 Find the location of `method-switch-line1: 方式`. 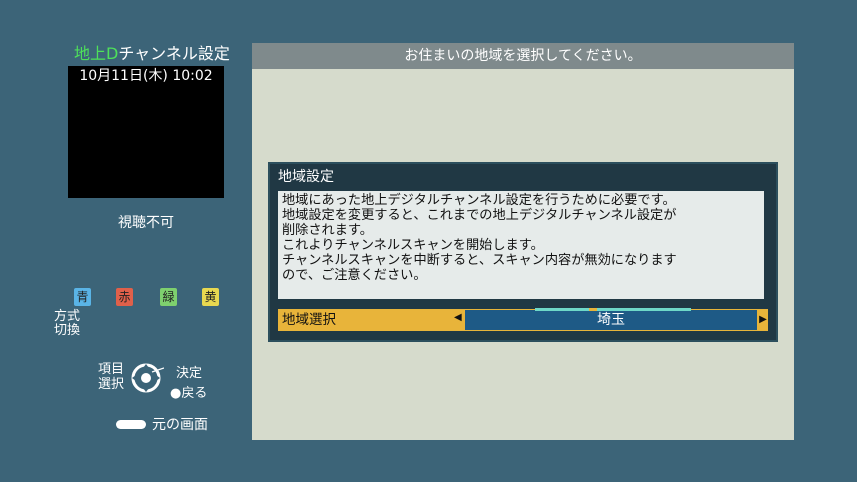

method-switch-line1: 方式 is located at coordinates (67, 316).